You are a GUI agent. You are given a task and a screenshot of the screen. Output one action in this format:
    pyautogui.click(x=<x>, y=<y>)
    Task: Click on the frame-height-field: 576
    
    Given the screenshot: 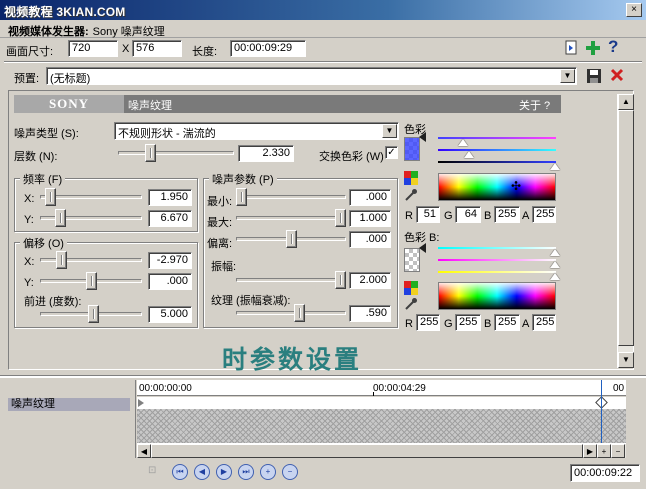 What is the action you would take?
    pyautogui.click(x=157, y=48)
    